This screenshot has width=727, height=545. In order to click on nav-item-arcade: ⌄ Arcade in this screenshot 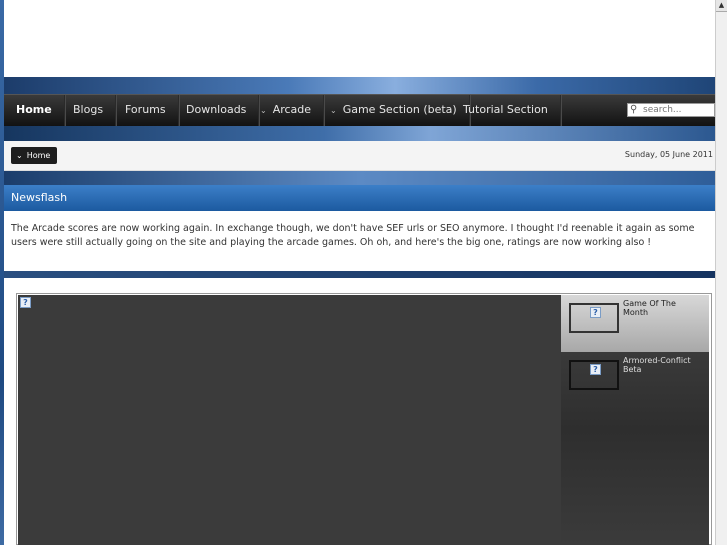, I will do `click(286, 110)`.